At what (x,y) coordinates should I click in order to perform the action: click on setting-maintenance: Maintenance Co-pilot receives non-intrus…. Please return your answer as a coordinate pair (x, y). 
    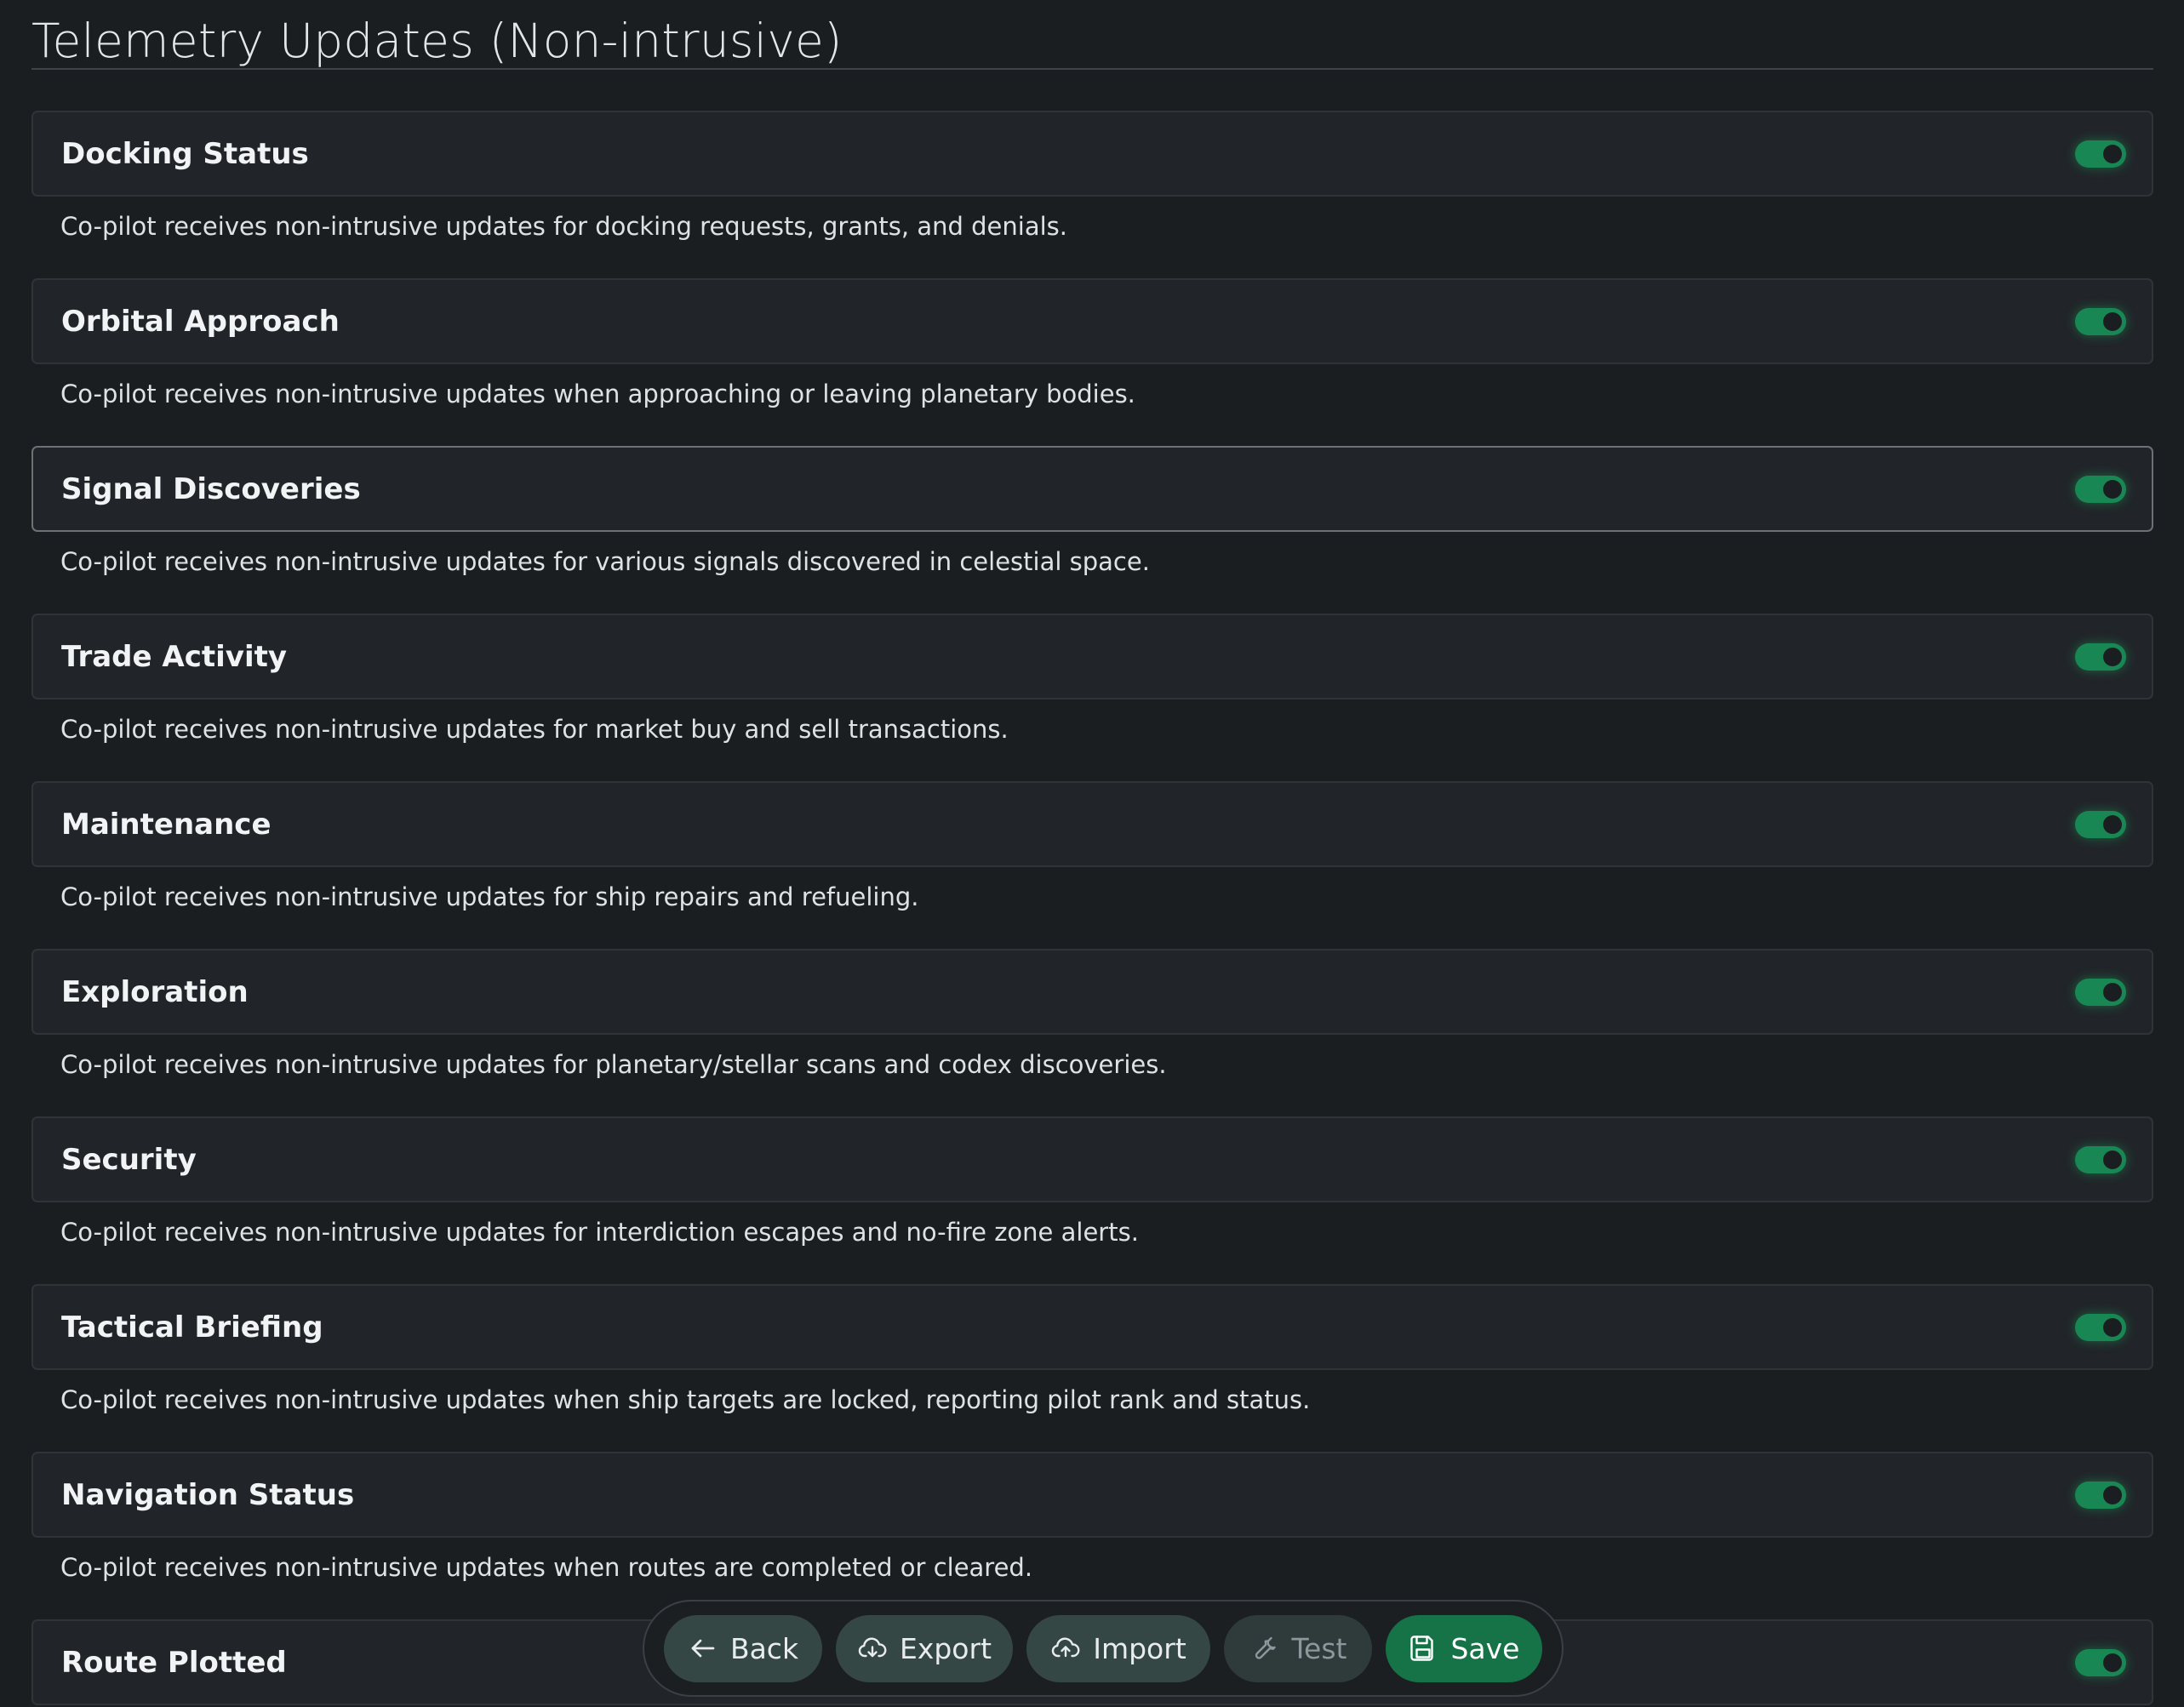
    Looking at the image, I should click on (1092, 865).